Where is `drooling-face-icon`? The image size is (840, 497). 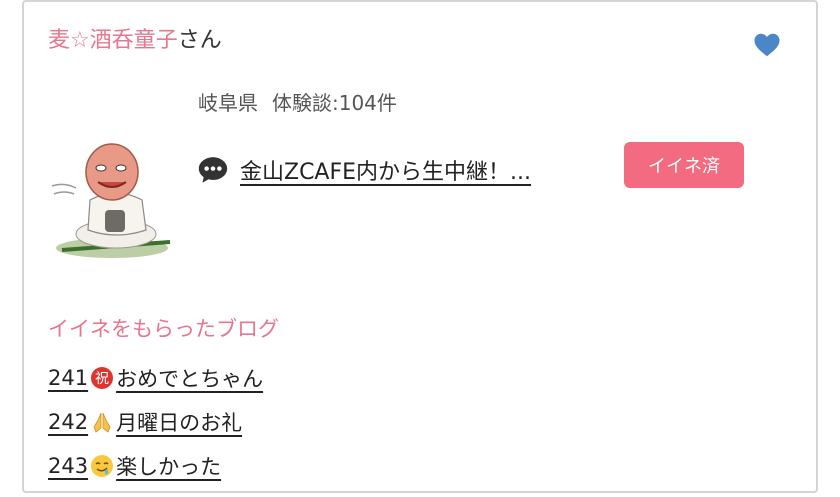 drooling-face-icon is located at coordinates (102, 466).